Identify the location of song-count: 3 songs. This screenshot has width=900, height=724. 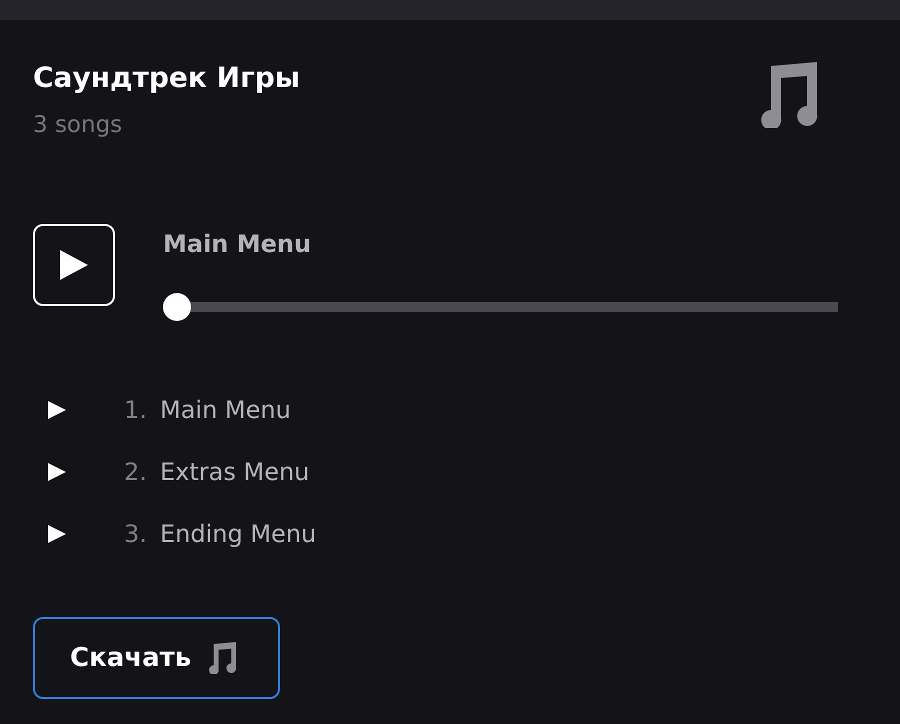
(78, 125).